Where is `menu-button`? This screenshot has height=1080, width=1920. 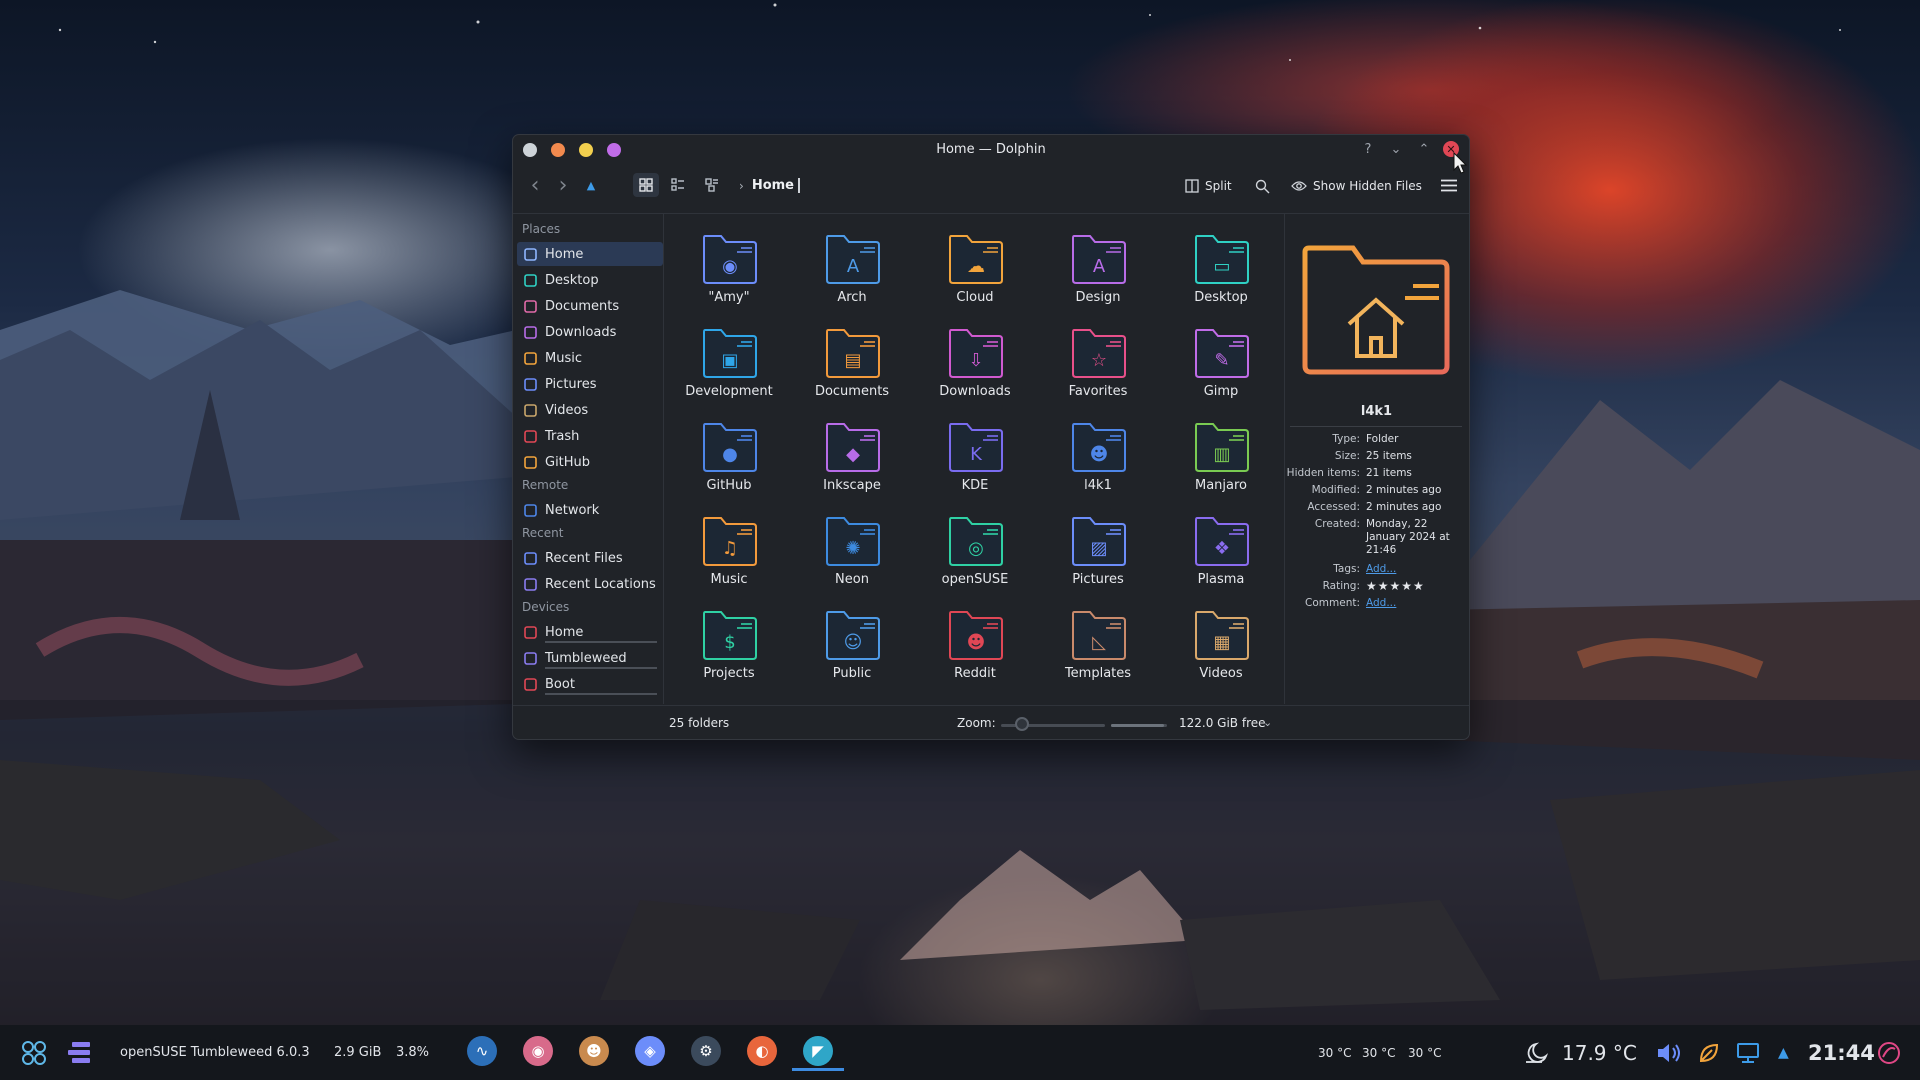
menu-button is located at coordinates (1449, 185).